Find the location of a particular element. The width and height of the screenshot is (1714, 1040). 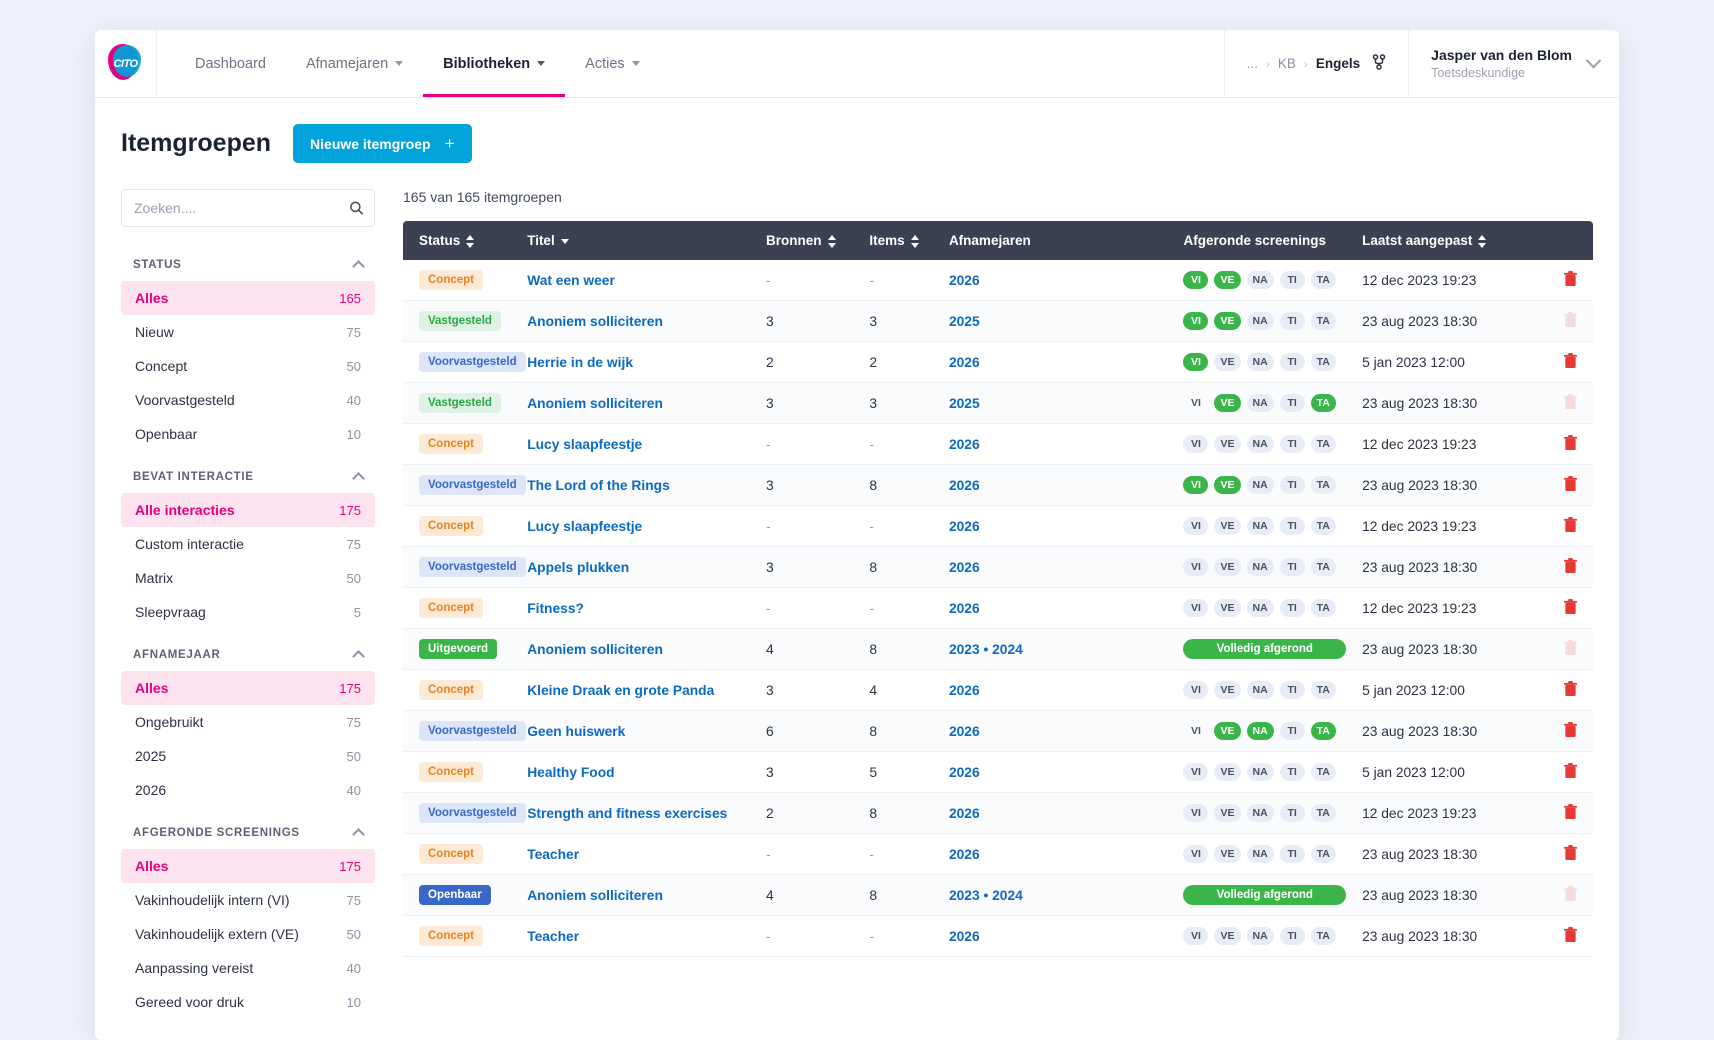

itemgroup-title-link: Fitness? is located at coordinates (555, 608).